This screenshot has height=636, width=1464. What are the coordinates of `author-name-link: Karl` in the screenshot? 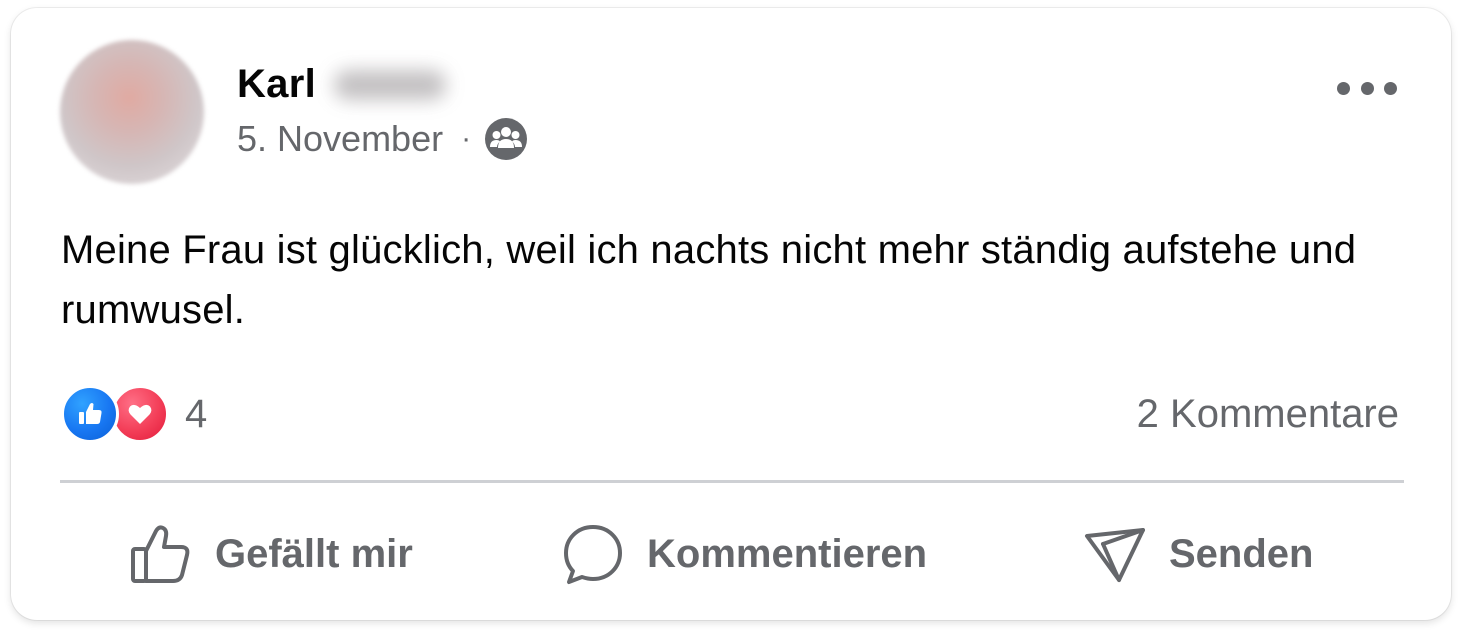 It's located at (342, 84).